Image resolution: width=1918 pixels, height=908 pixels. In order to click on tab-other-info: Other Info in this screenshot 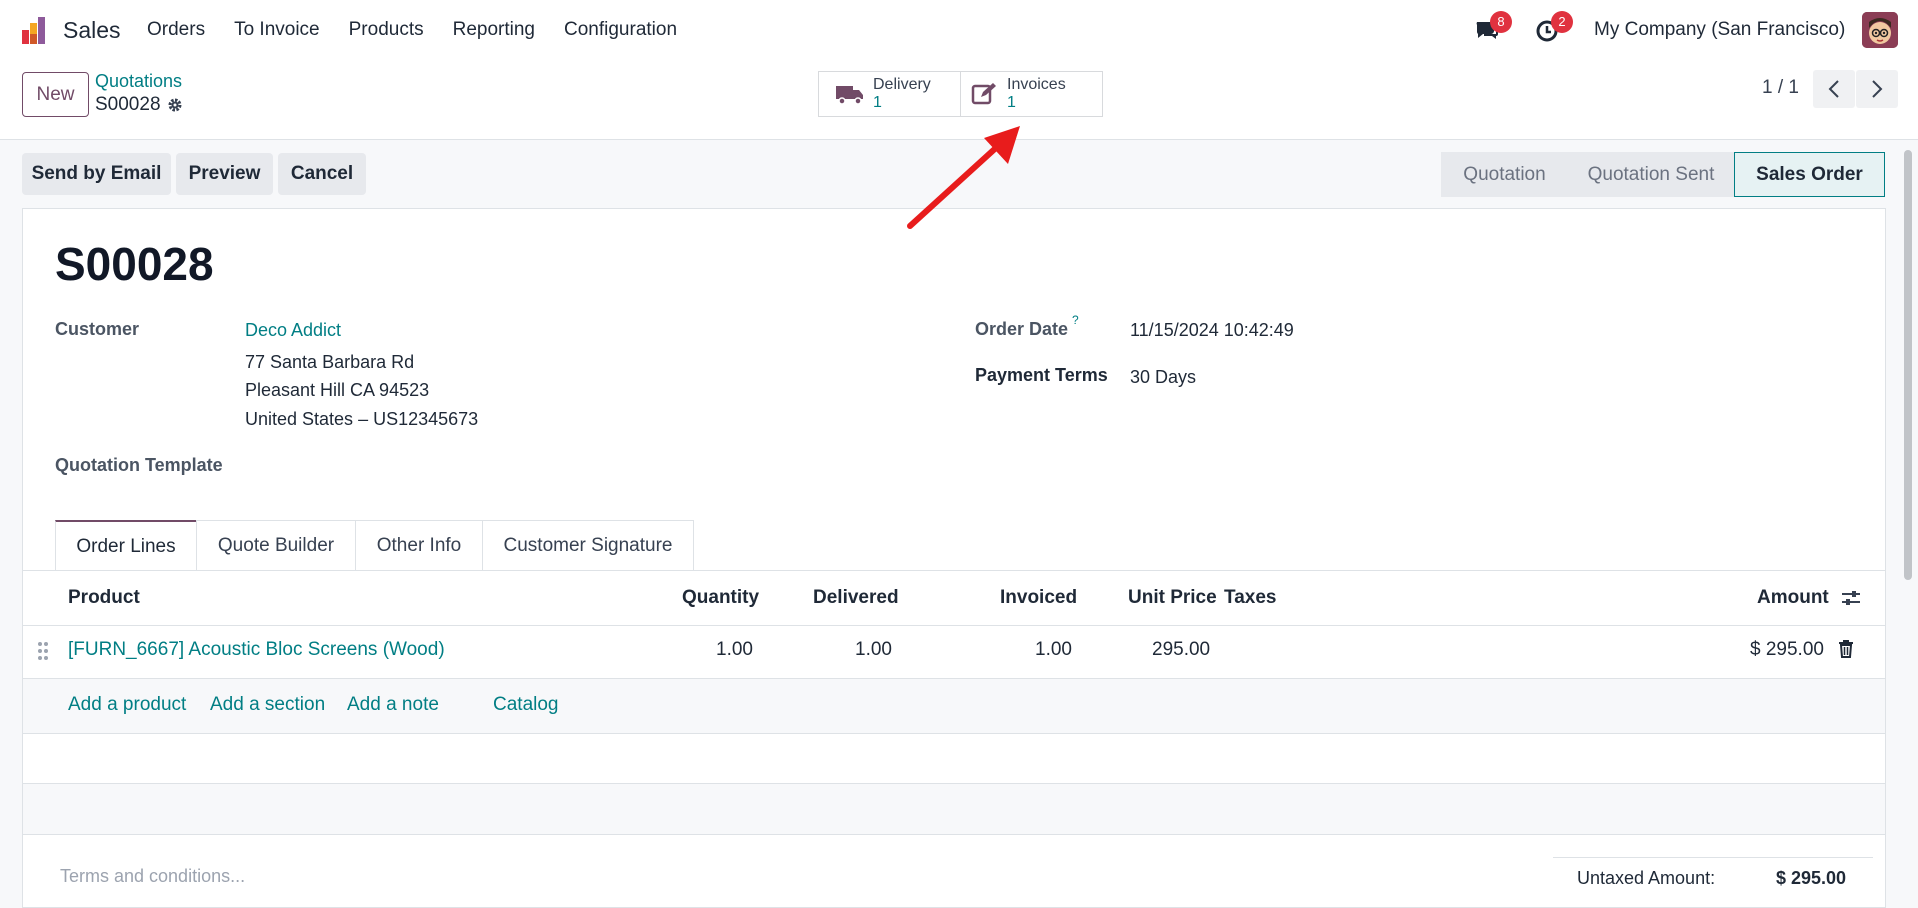, I will do `click(419, 545)`.